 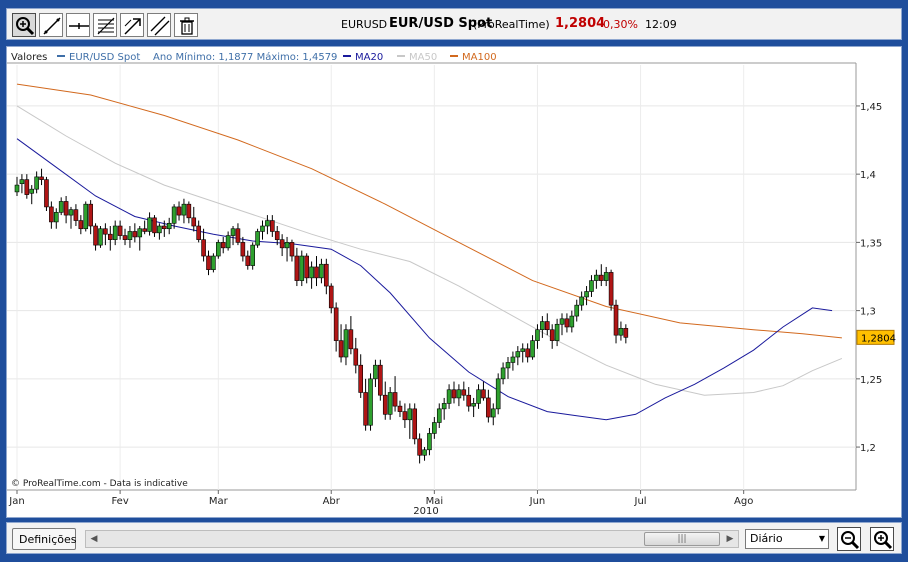 What do you see at coordinates (730, 539) in the screenshot?
I see `scroll-right-arrow-icon: ▶` at bounding box center [730, 539].